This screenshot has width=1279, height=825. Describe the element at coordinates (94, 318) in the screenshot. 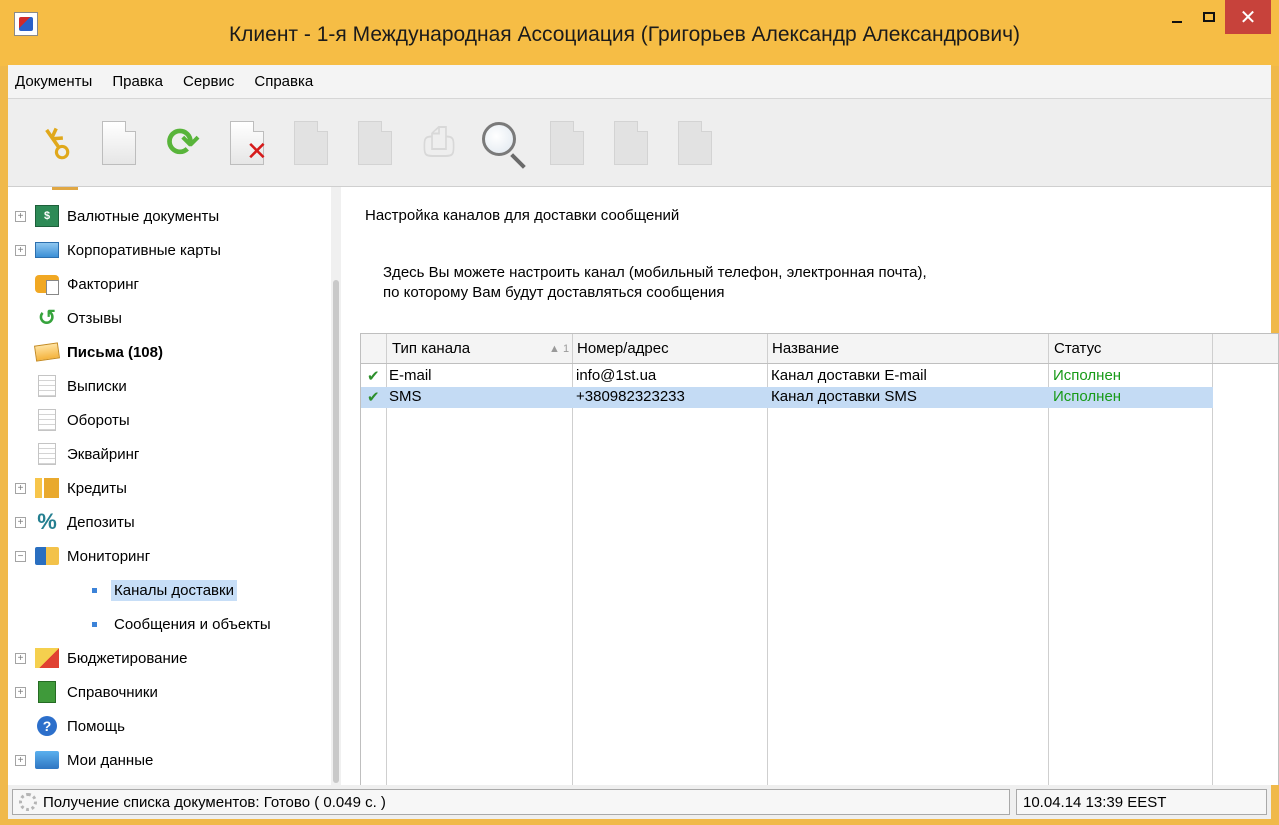

I see `tree-item-label: Отзывы` at that location.